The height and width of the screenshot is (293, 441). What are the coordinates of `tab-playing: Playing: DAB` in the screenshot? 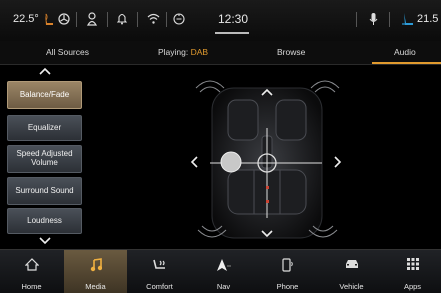 It's located at (183, 52).